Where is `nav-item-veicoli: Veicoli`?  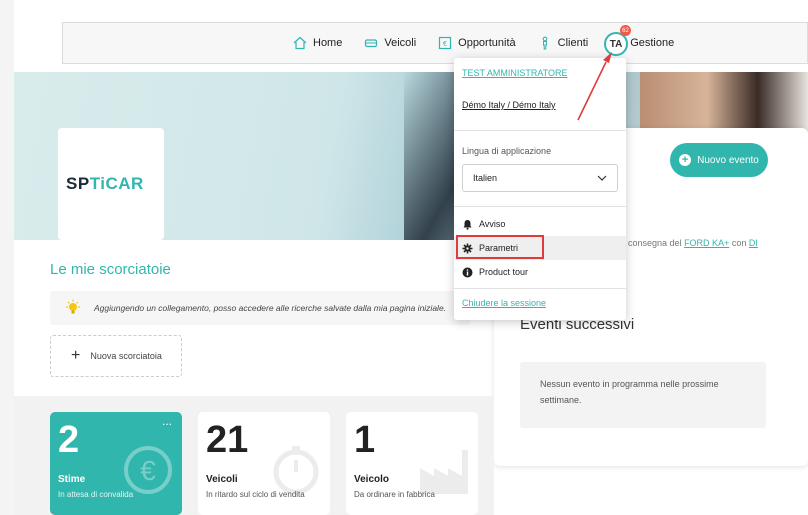
nav-item-veicoli: Veicoli is located at coordinates (390, 43).